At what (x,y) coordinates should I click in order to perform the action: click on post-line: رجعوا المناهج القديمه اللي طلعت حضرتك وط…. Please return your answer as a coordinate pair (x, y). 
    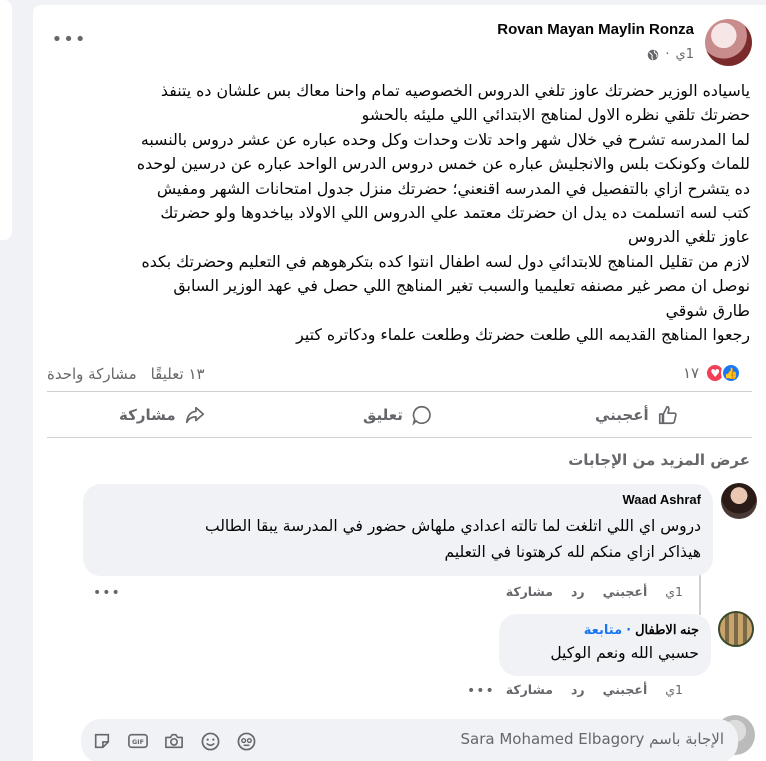
    Looking at the image, I should click on (523, 335).